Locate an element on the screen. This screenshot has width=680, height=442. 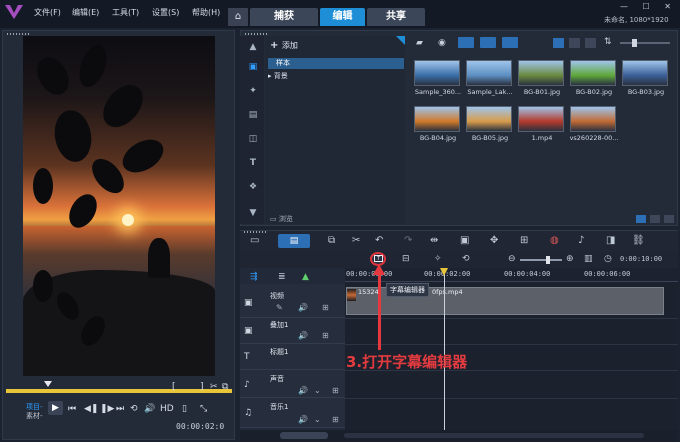
edit-track-icon: ✎ is located at coordinates (279, 307).